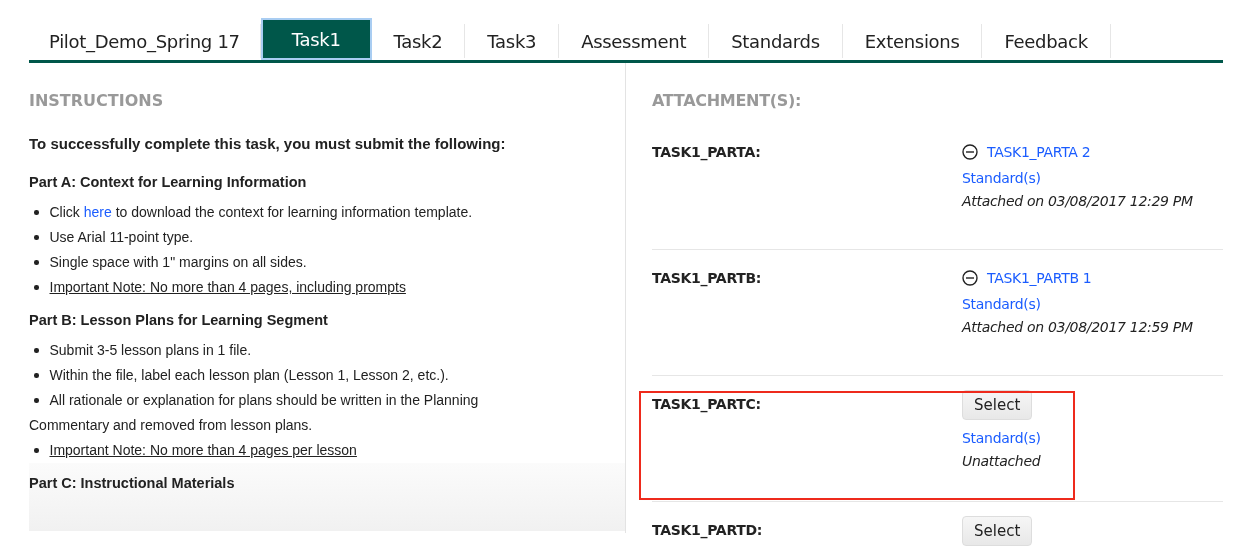  I want to click on instruction-text: Single space with 1" margins on all sides., so click(178, 262).